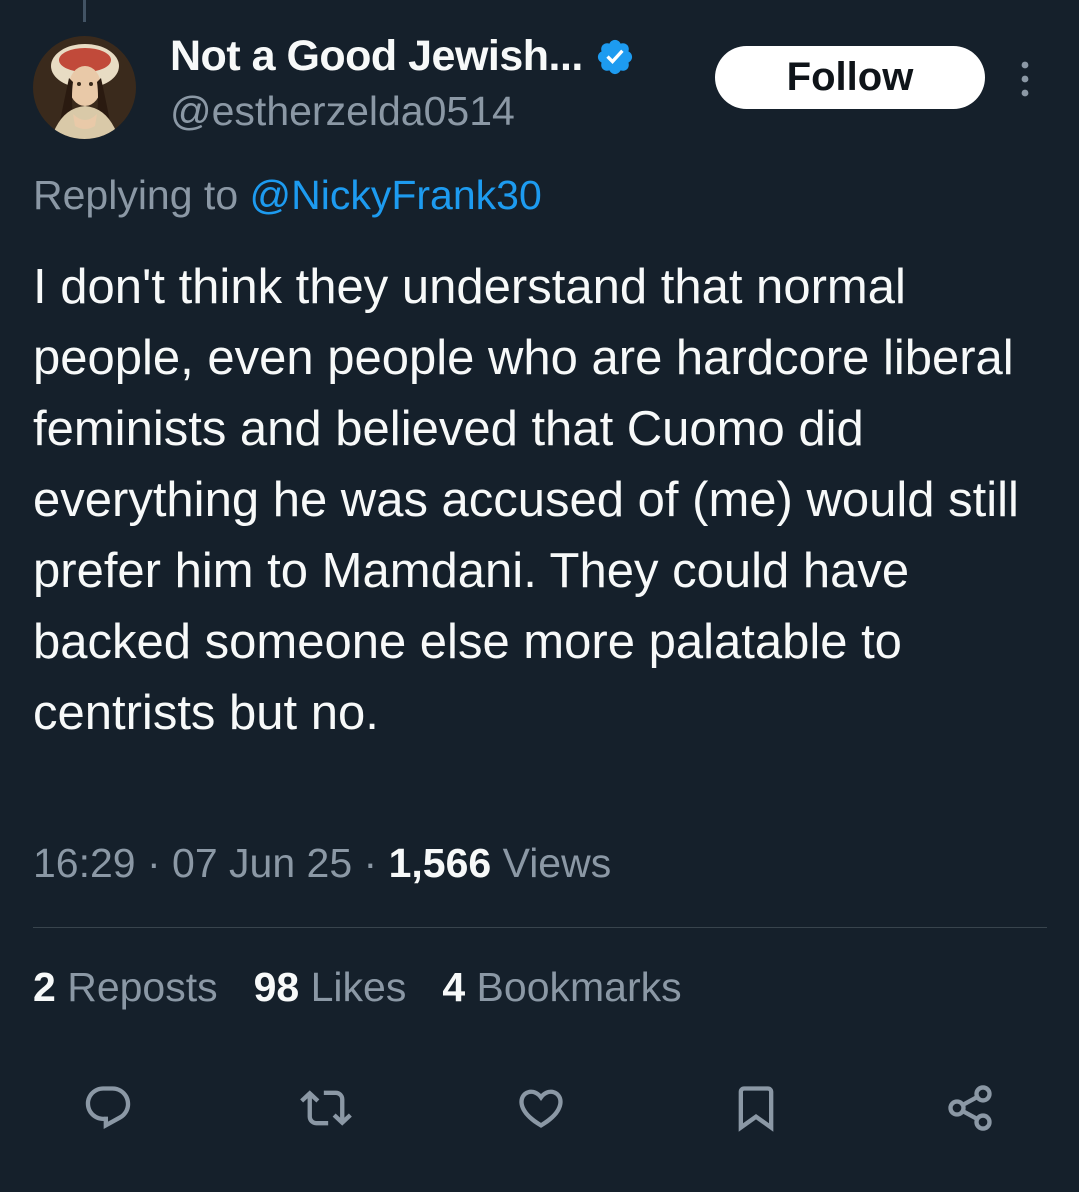  I want to click on reposts-count: 2, so click(44, 987).